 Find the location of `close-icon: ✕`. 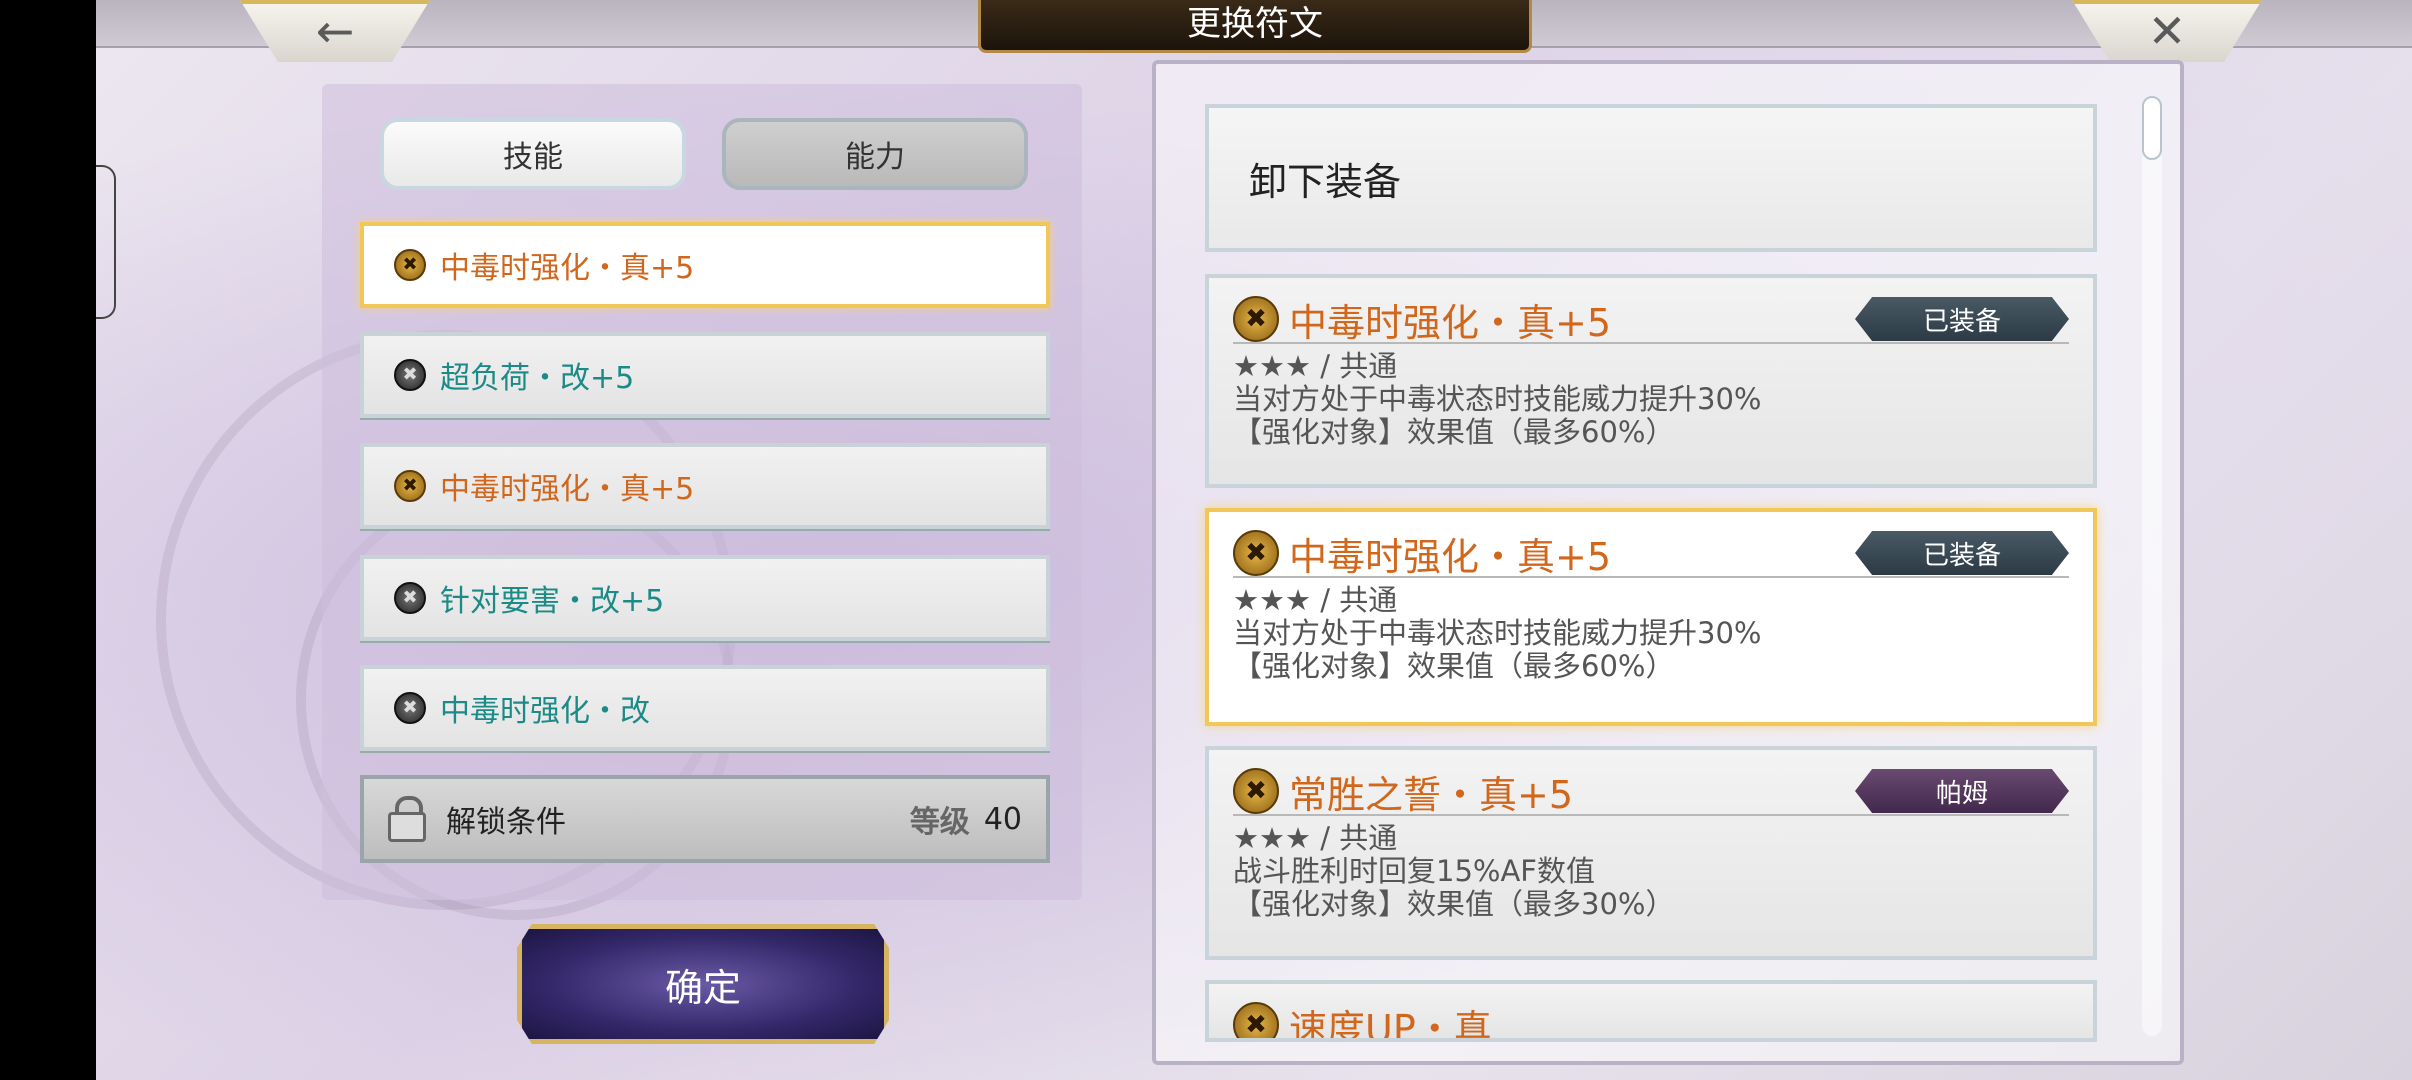

close-icon: ✕ is located at coordinates (2167, 31).